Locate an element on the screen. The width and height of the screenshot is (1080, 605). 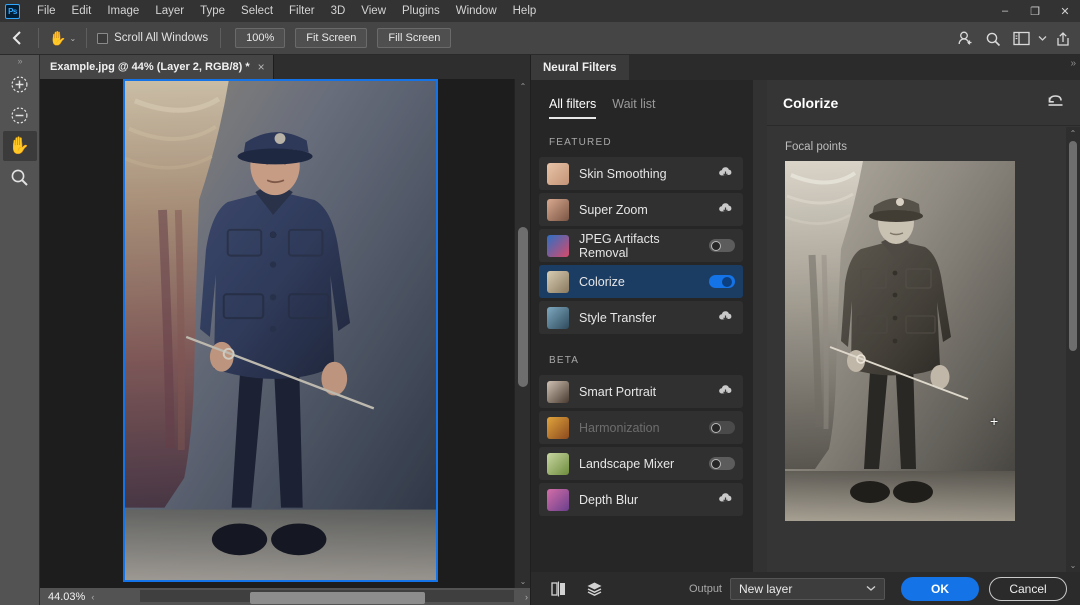
checkbox-box is located at coordinates (103, 38).